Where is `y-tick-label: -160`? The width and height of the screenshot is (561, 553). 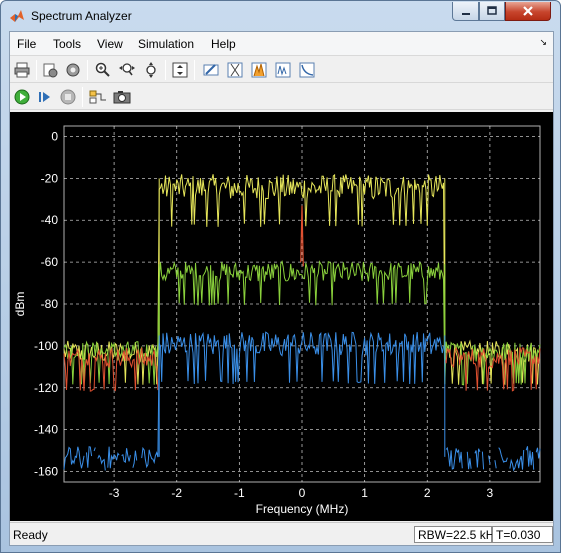 y-tick-label: -160 is located at coordinates (46, 472).